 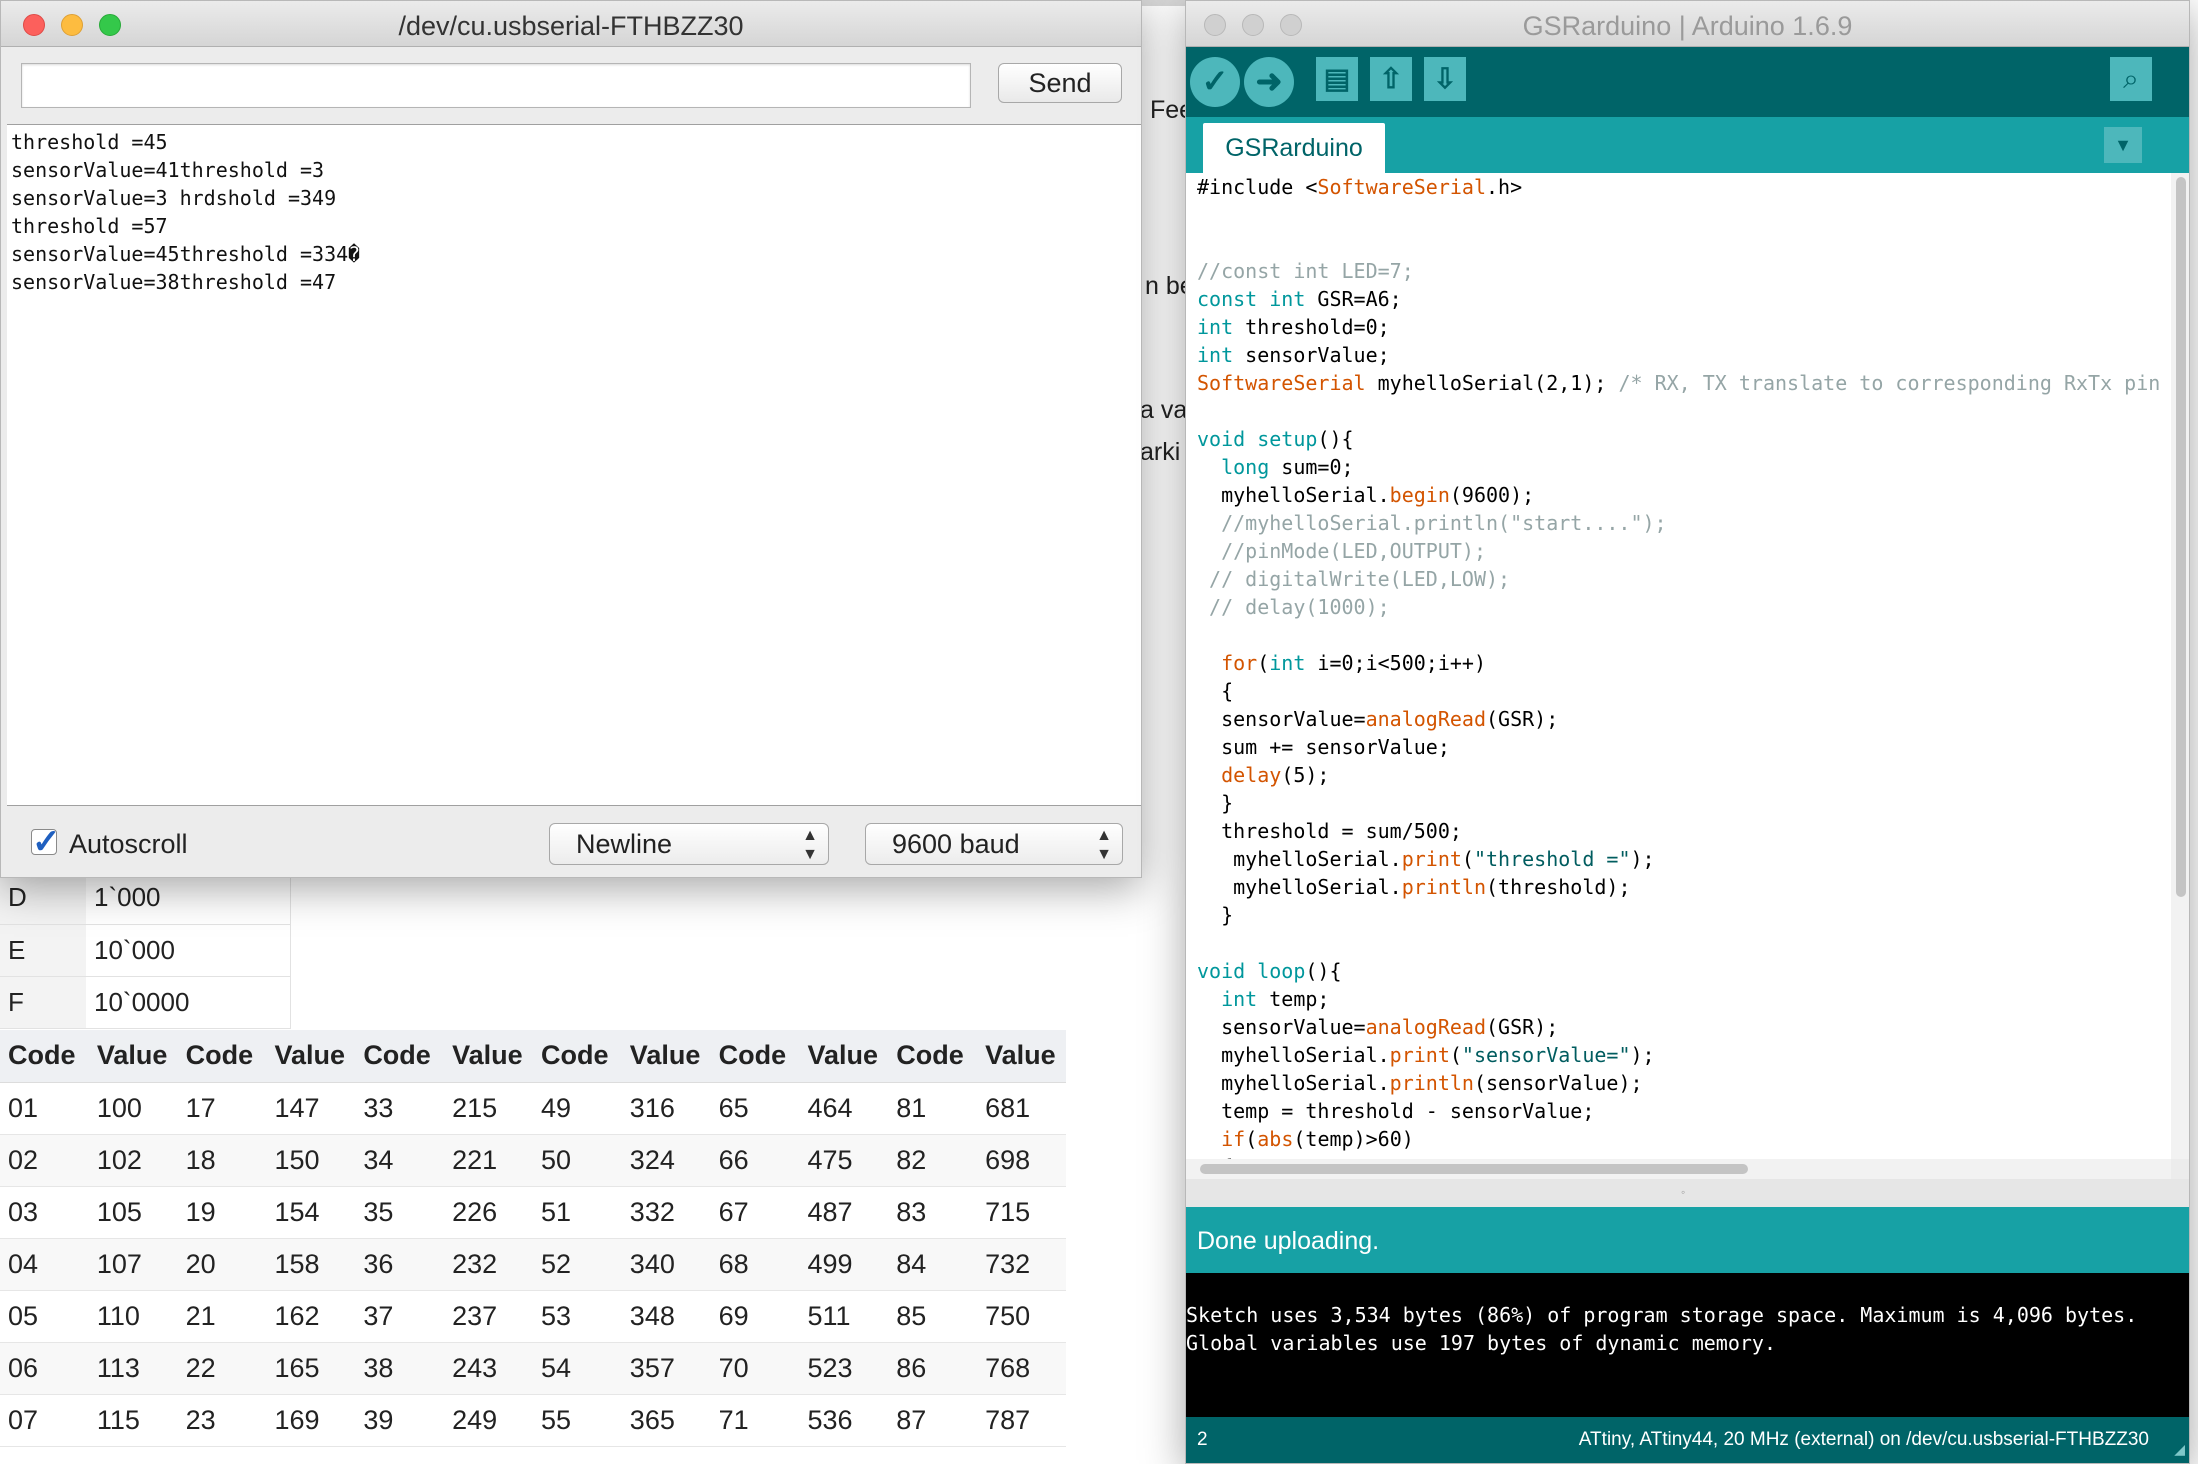 What do you see at coordinates (689, 844) in the screenshot?
I see `line-ending-select: Newline ▲ ▼` at bounding box center [689, 844].